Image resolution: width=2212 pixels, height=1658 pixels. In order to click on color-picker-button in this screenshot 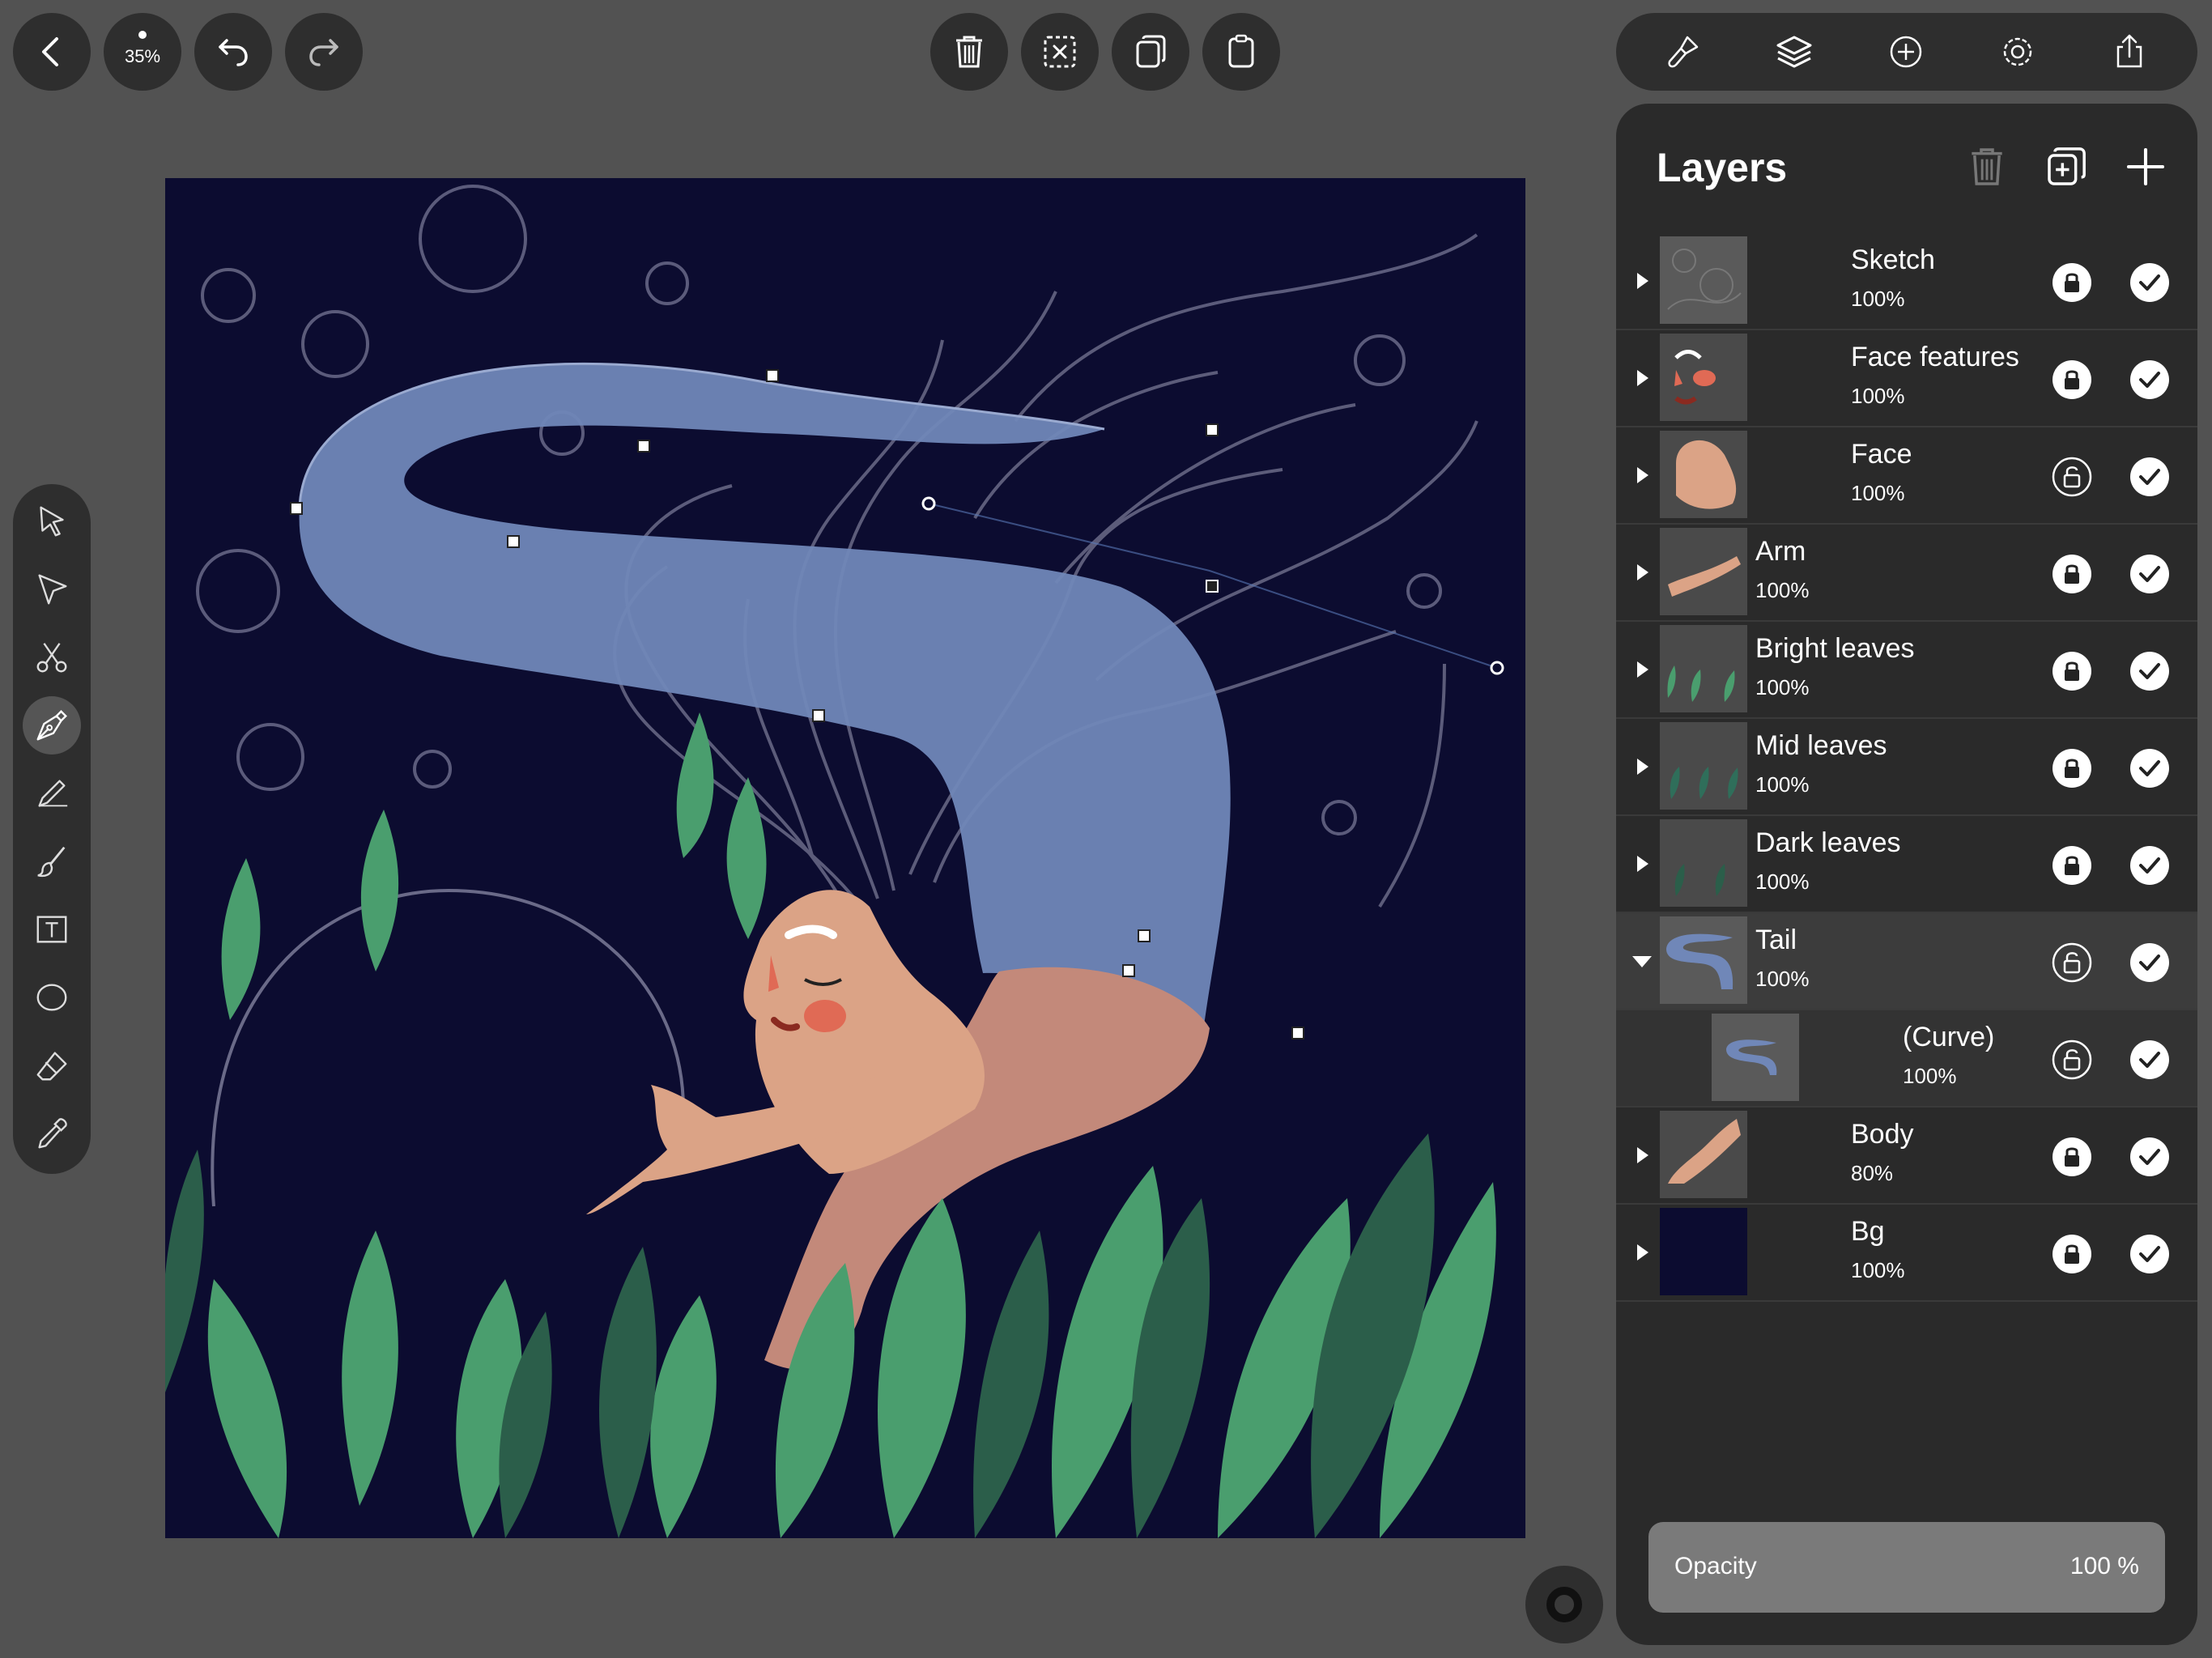, I will do `click(1564, 1604)`.